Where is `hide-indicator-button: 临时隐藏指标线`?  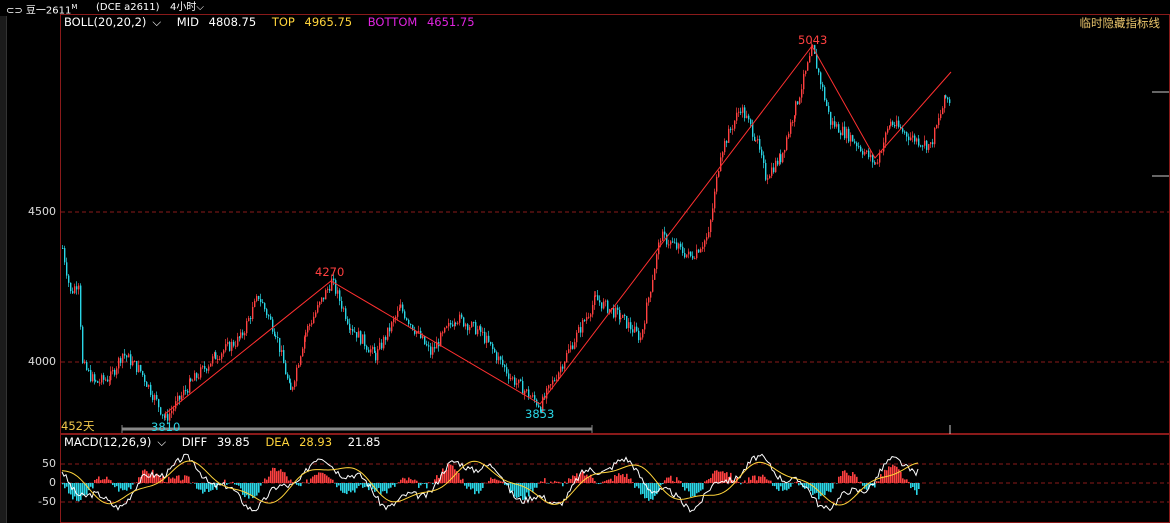
hide-indicator-button: 临时隐藏指标线 is located at coordinates (1120, 23).